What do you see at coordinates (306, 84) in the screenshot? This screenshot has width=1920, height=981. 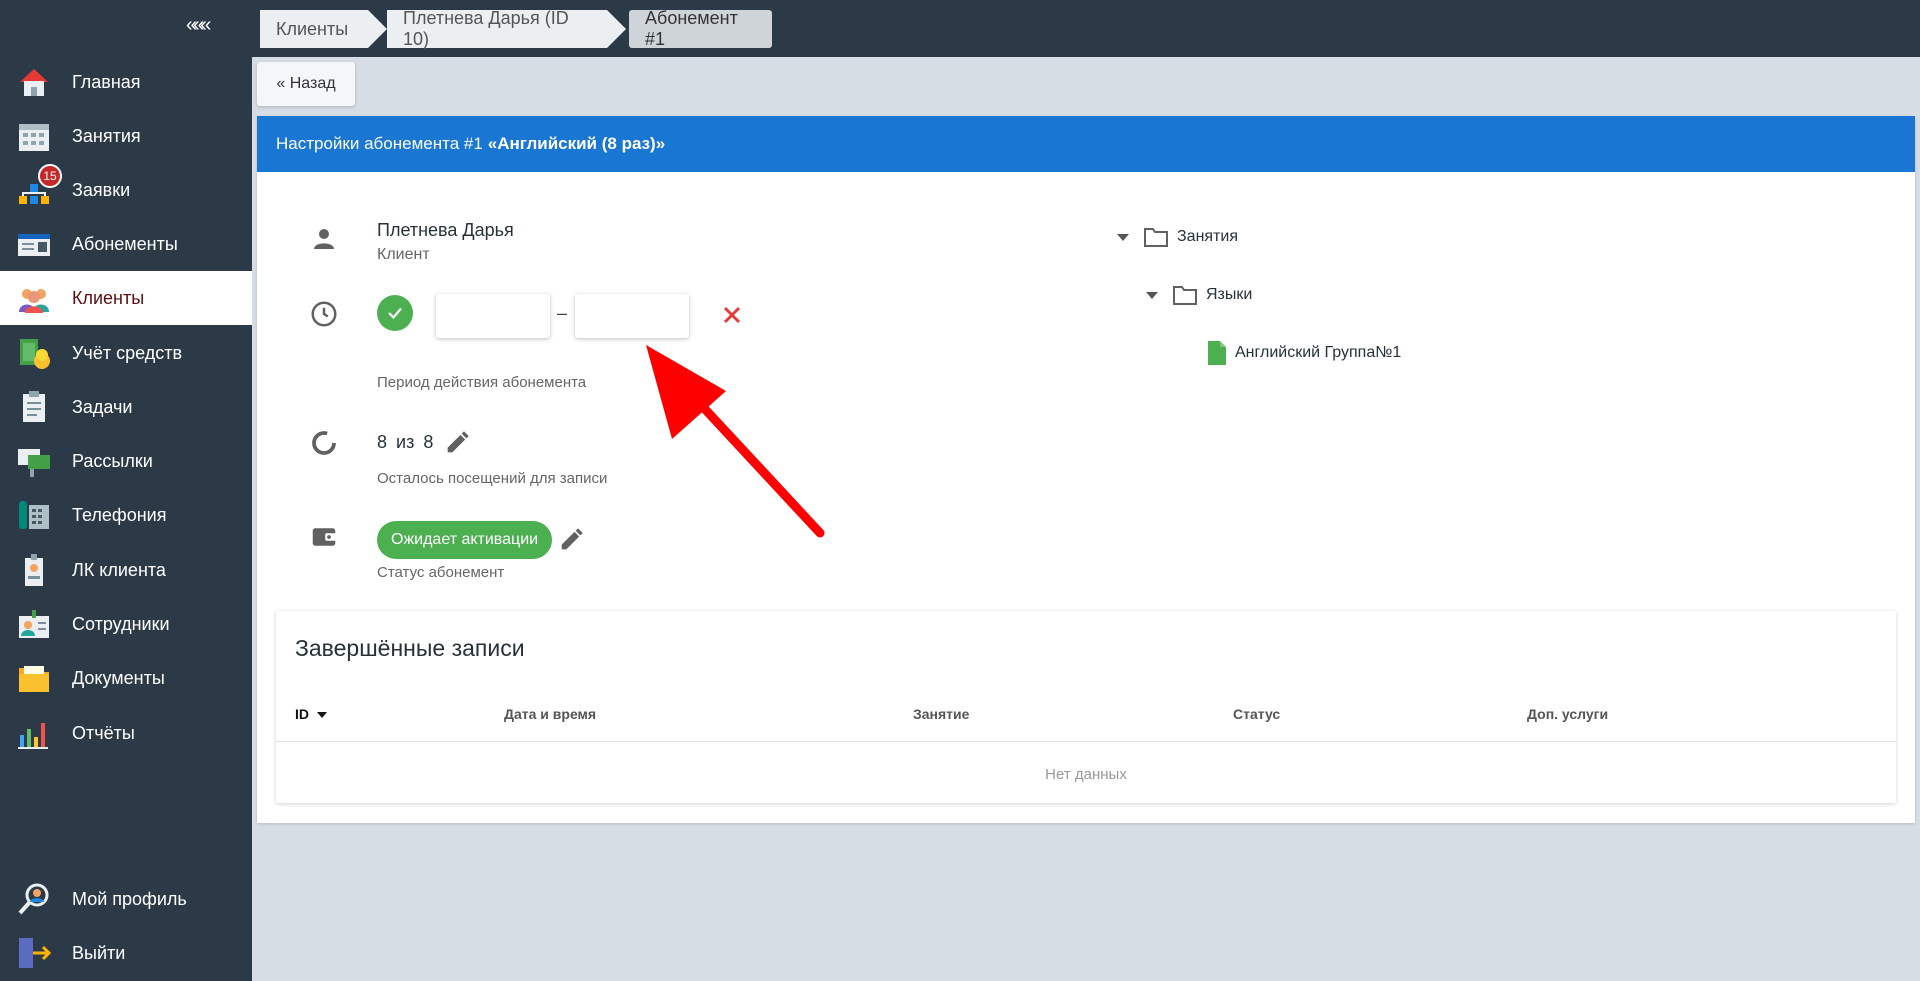 I see `back-button: « Назад` at bounding box center [306, 84].